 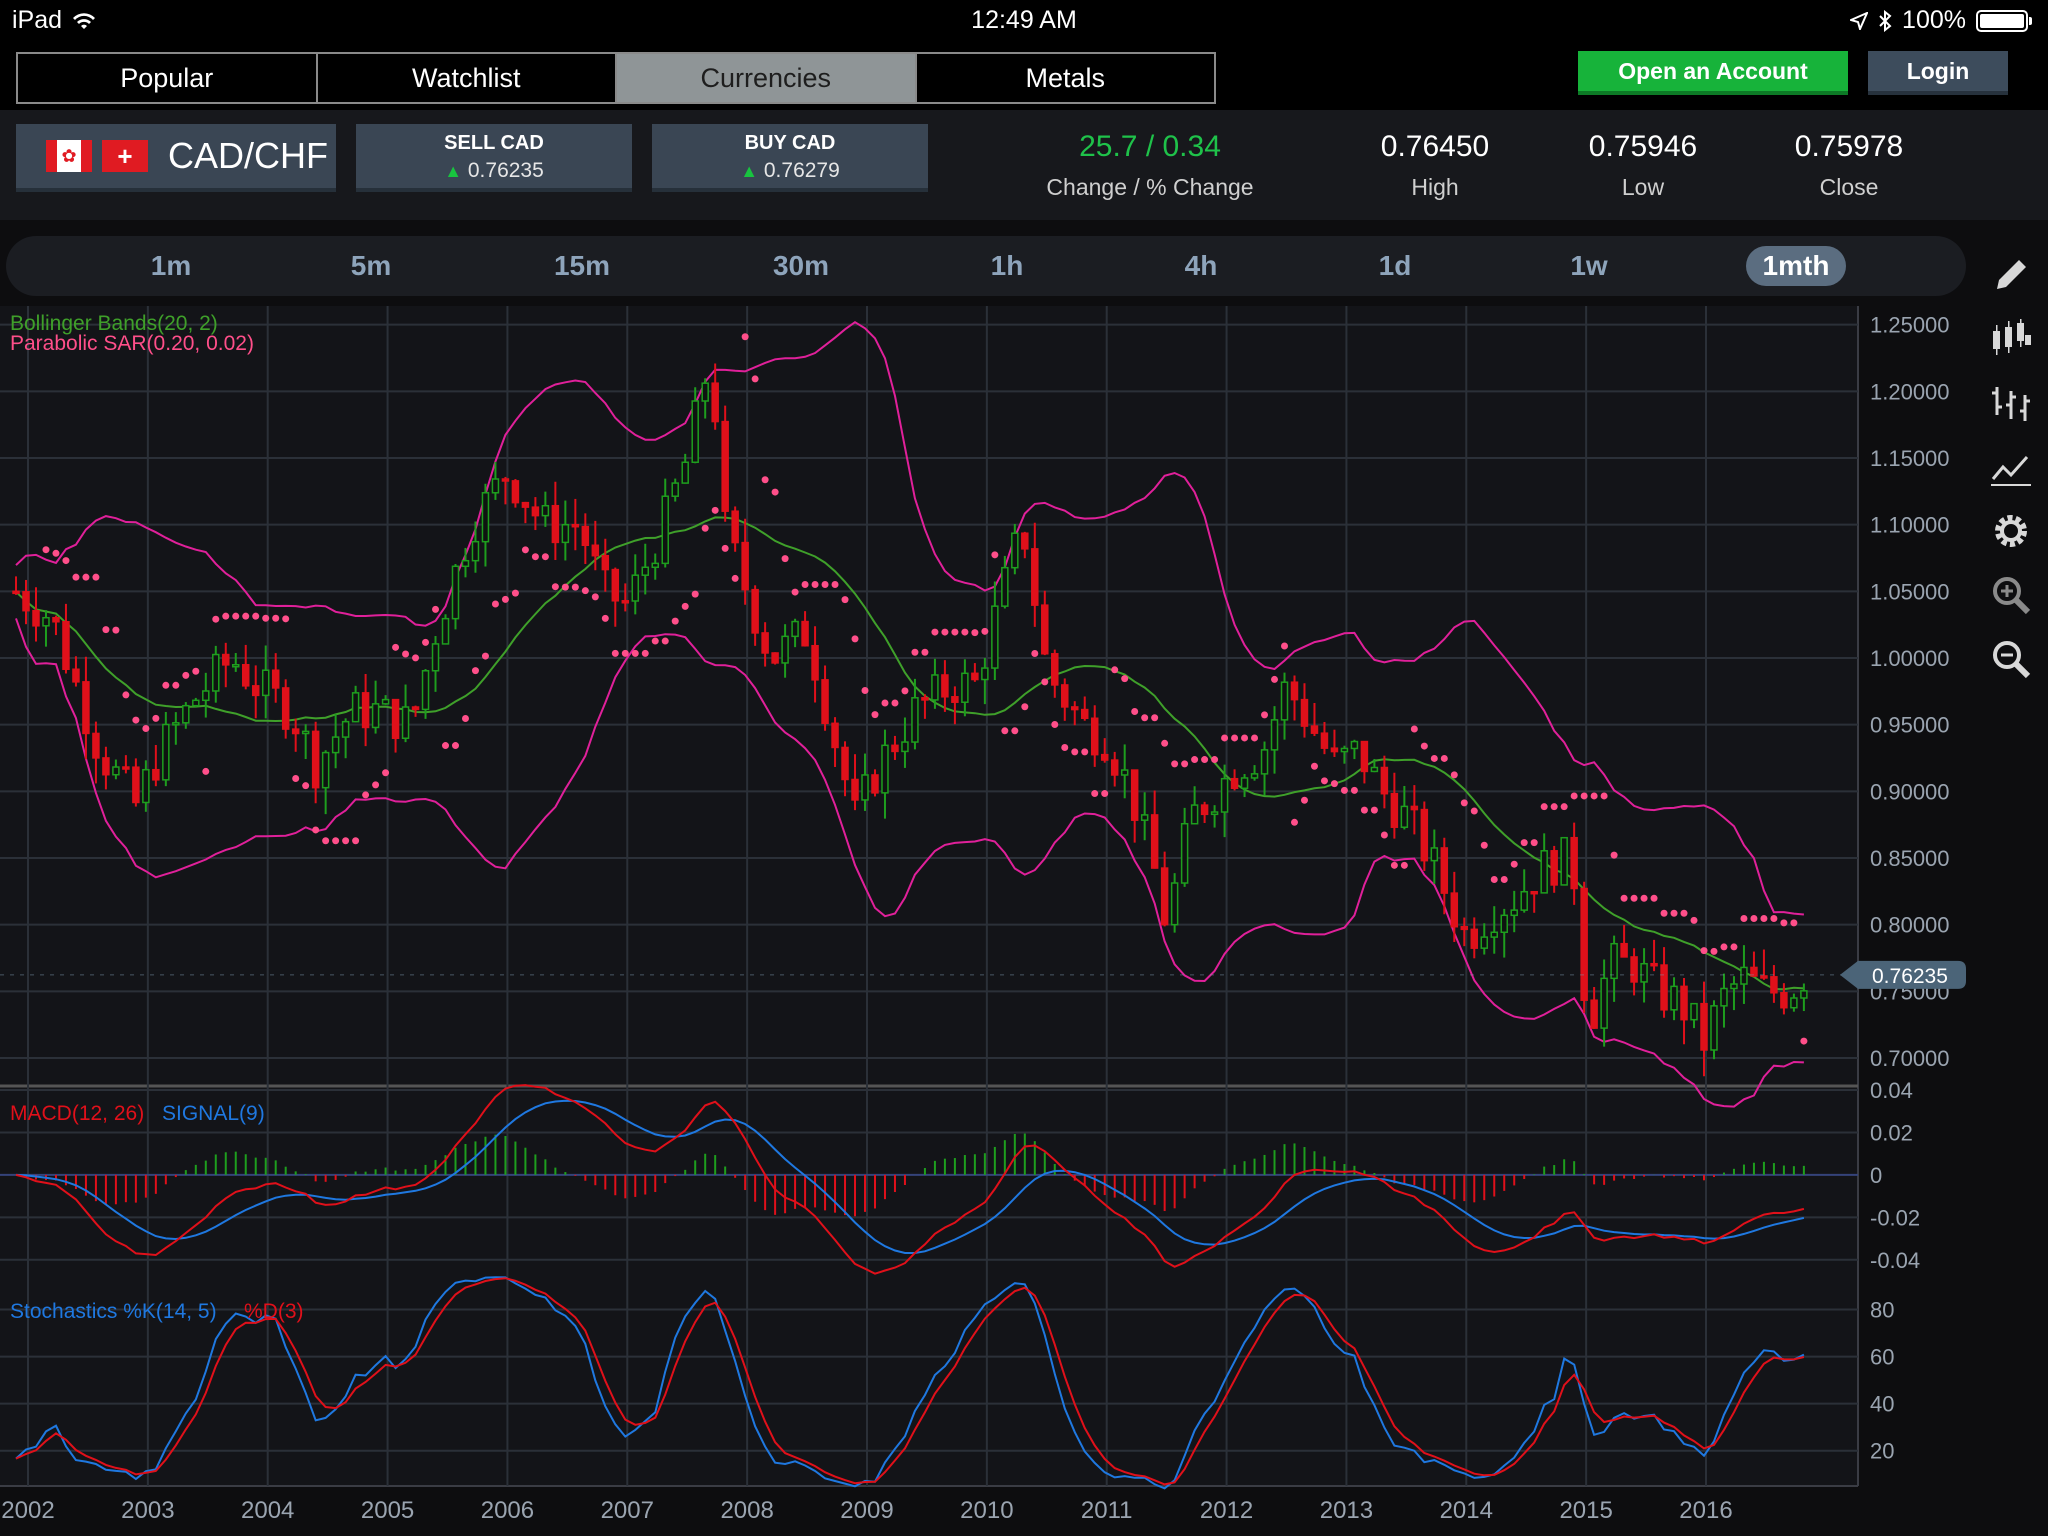 What do you see at coordinates (2011, 595) in the screenshot?
I see `zoom-in-icon` at bounding box center [2011, 595].